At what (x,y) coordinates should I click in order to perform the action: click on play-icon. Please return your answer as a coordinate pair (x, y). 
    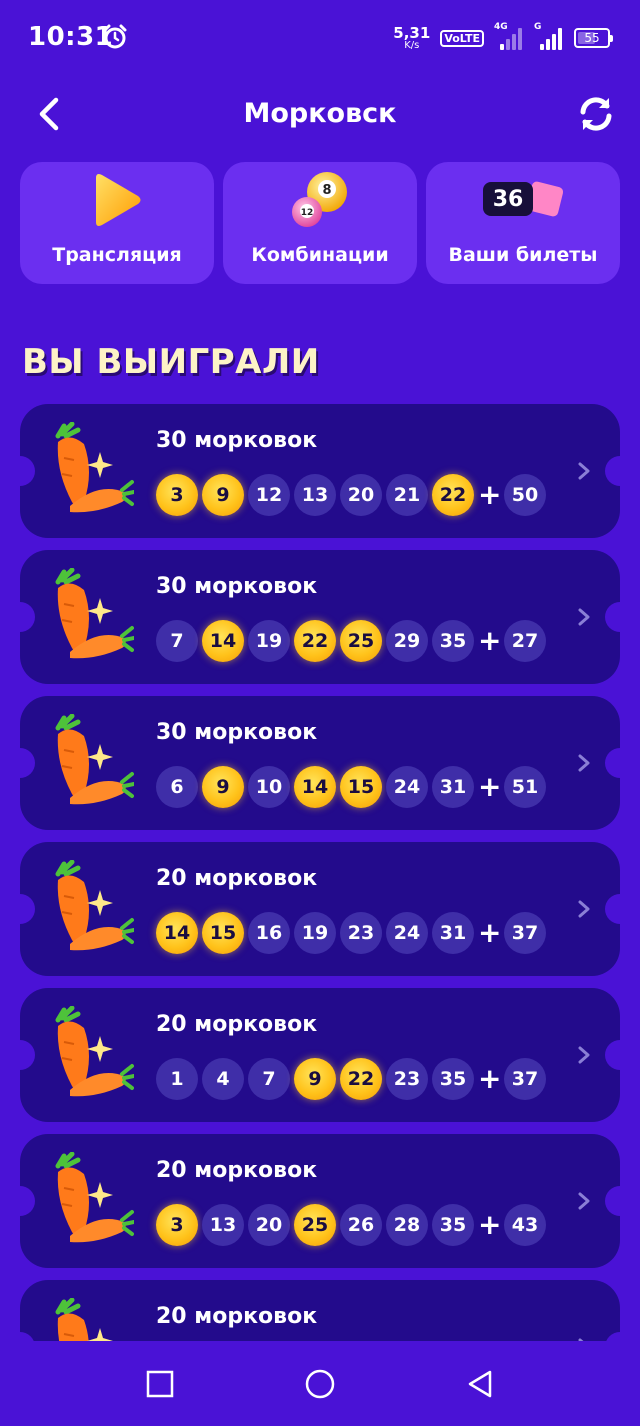
    Looking at the image, I should click on (118, 200).